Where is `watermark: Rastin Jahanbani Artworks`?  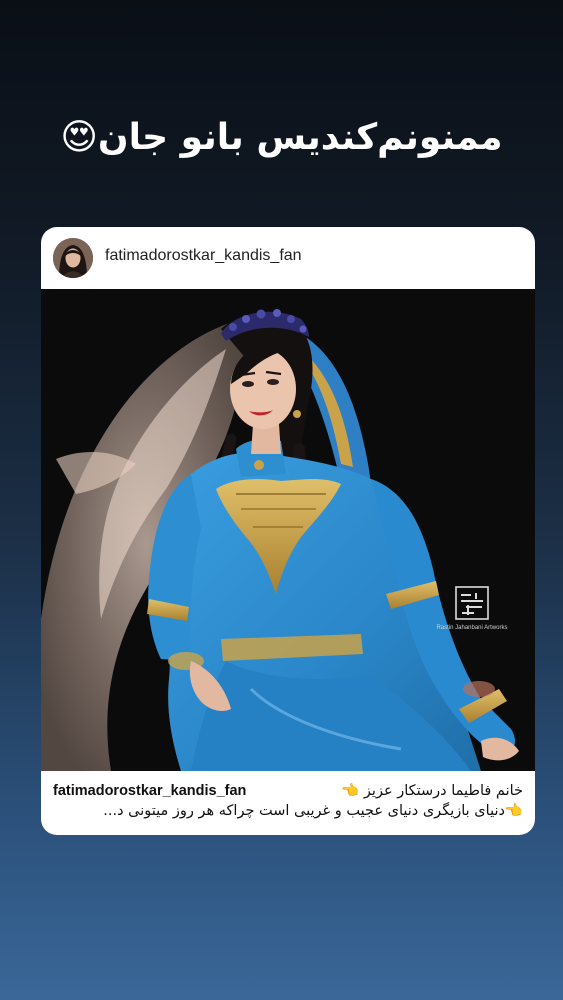
watermark: Rastin Jahanbani Artworks is located at coordinates (472, 608).